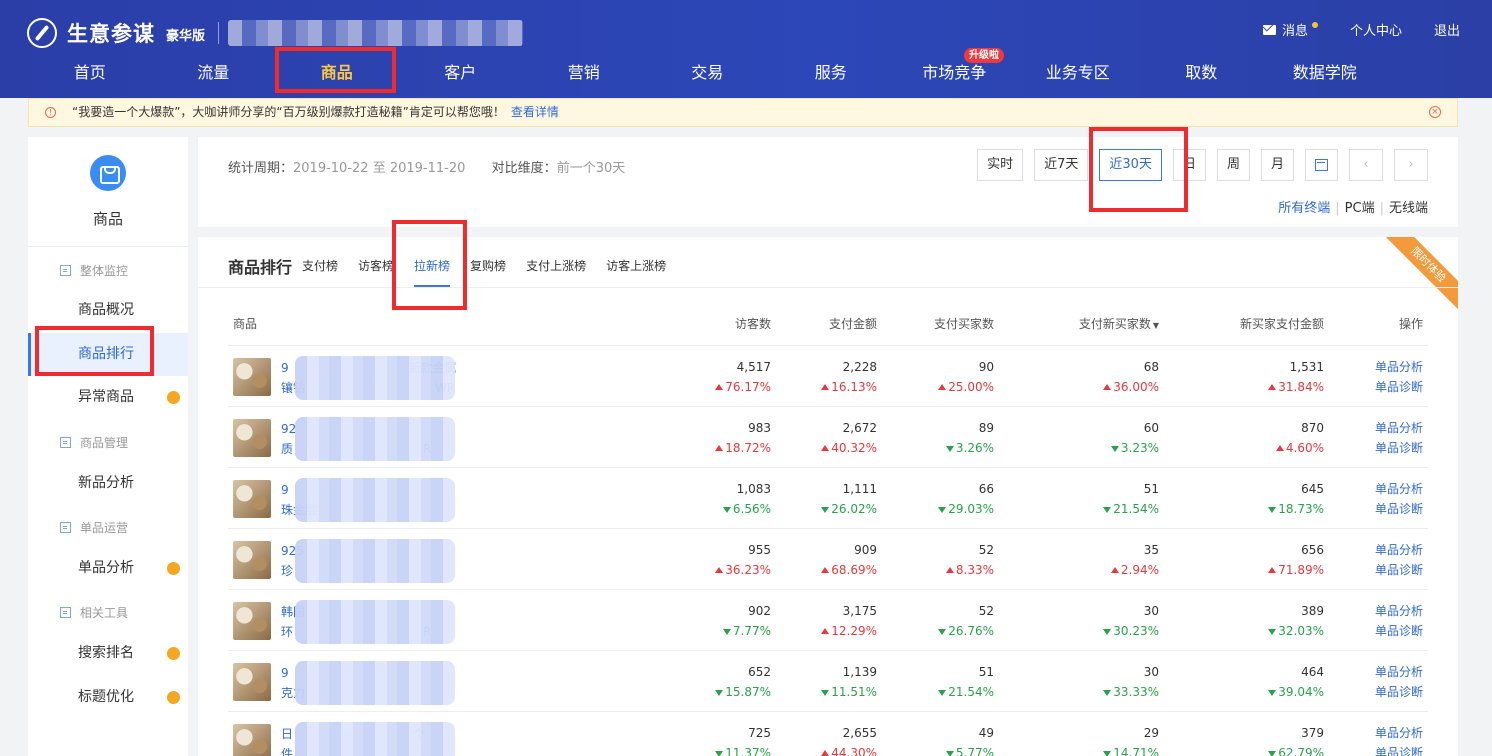 The height and width of the screenshot is (756, 1492). Describe the element at coordinates (1061, 165) in the screenshot. I see `last-7-days-button: 近7天` at that location.